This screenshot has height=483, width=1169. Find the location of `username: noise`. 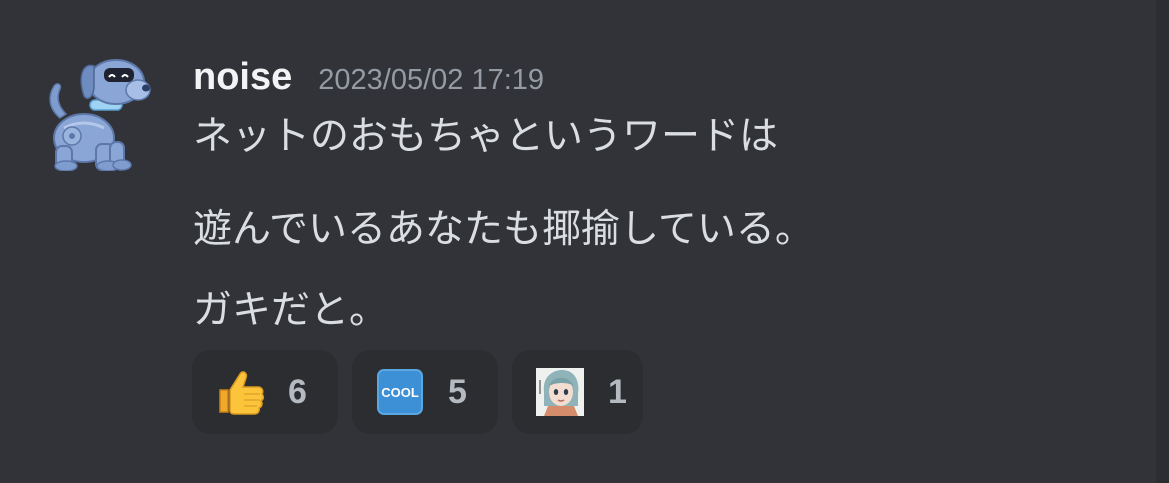

username: noise is located at coordinates (242, 77).